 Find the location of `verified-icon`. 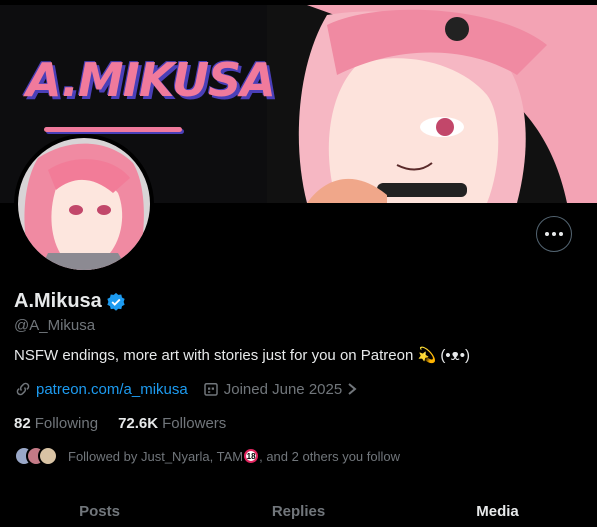

verified-icon is located at coordinates (116, 302).